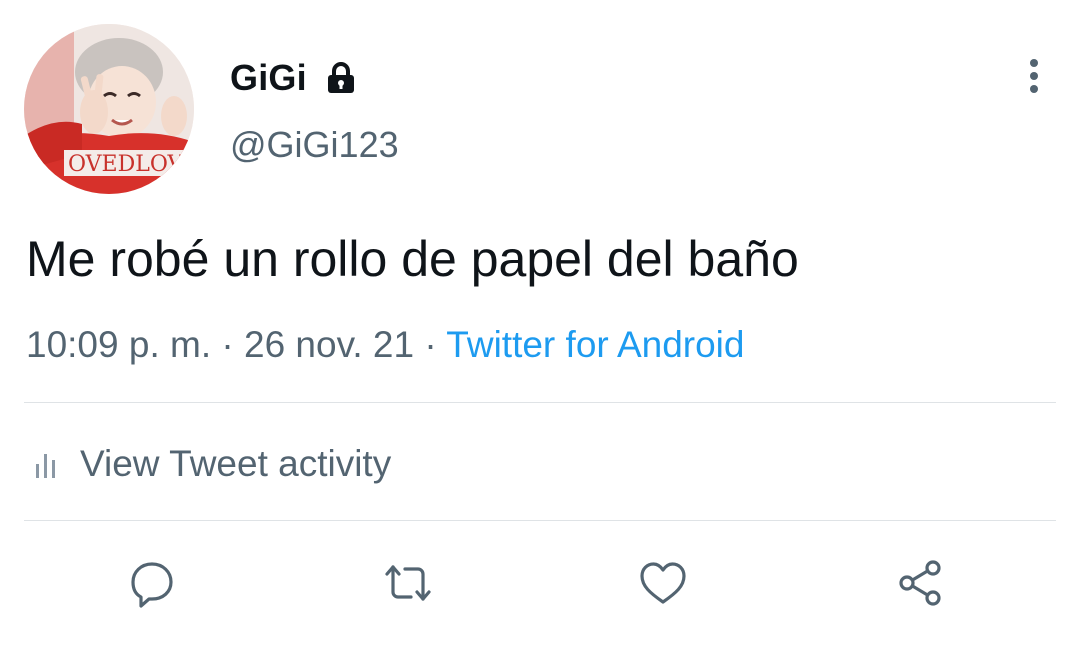 The width and height of the screenshot is (1080, 659). What do you see at coordinates (341, 78) in the screenshot?
I see `lock-icon` at bounding box center [341, 78].